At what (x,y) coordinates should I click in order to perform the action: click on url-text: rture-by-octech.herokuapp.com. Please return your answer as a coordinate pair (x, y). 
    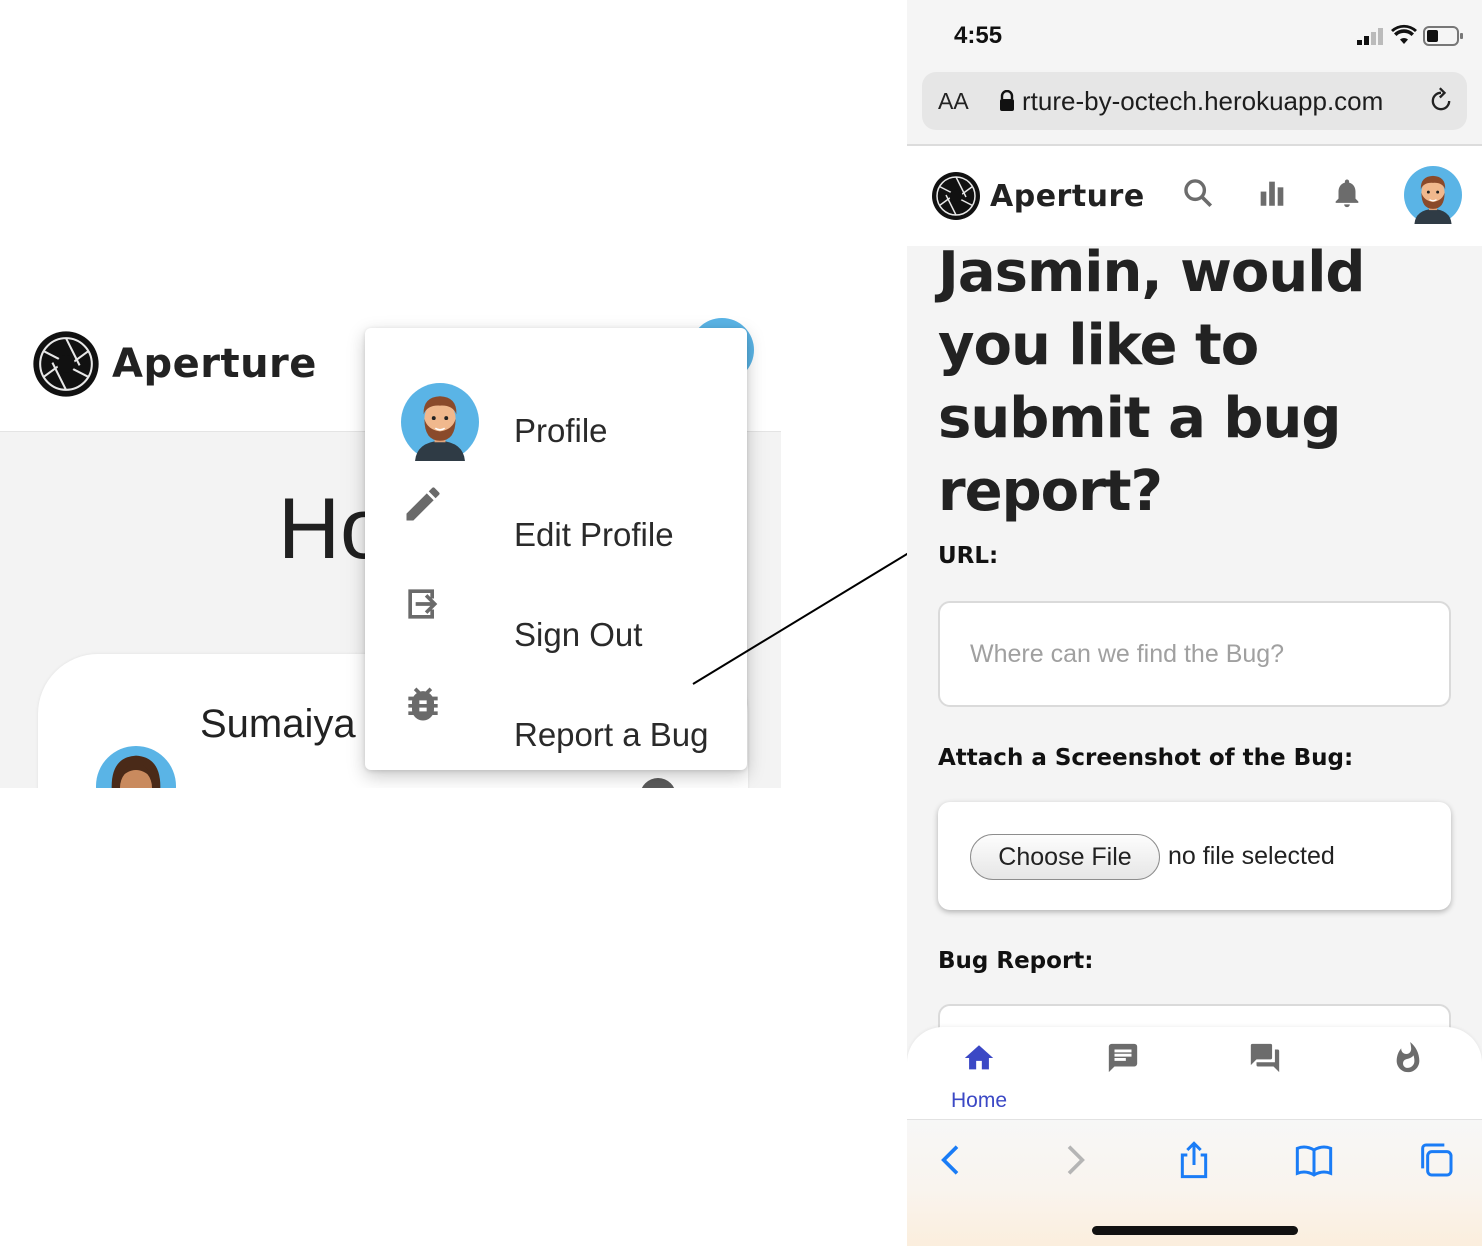
    Looking at the image, I should click on (1203, 101).